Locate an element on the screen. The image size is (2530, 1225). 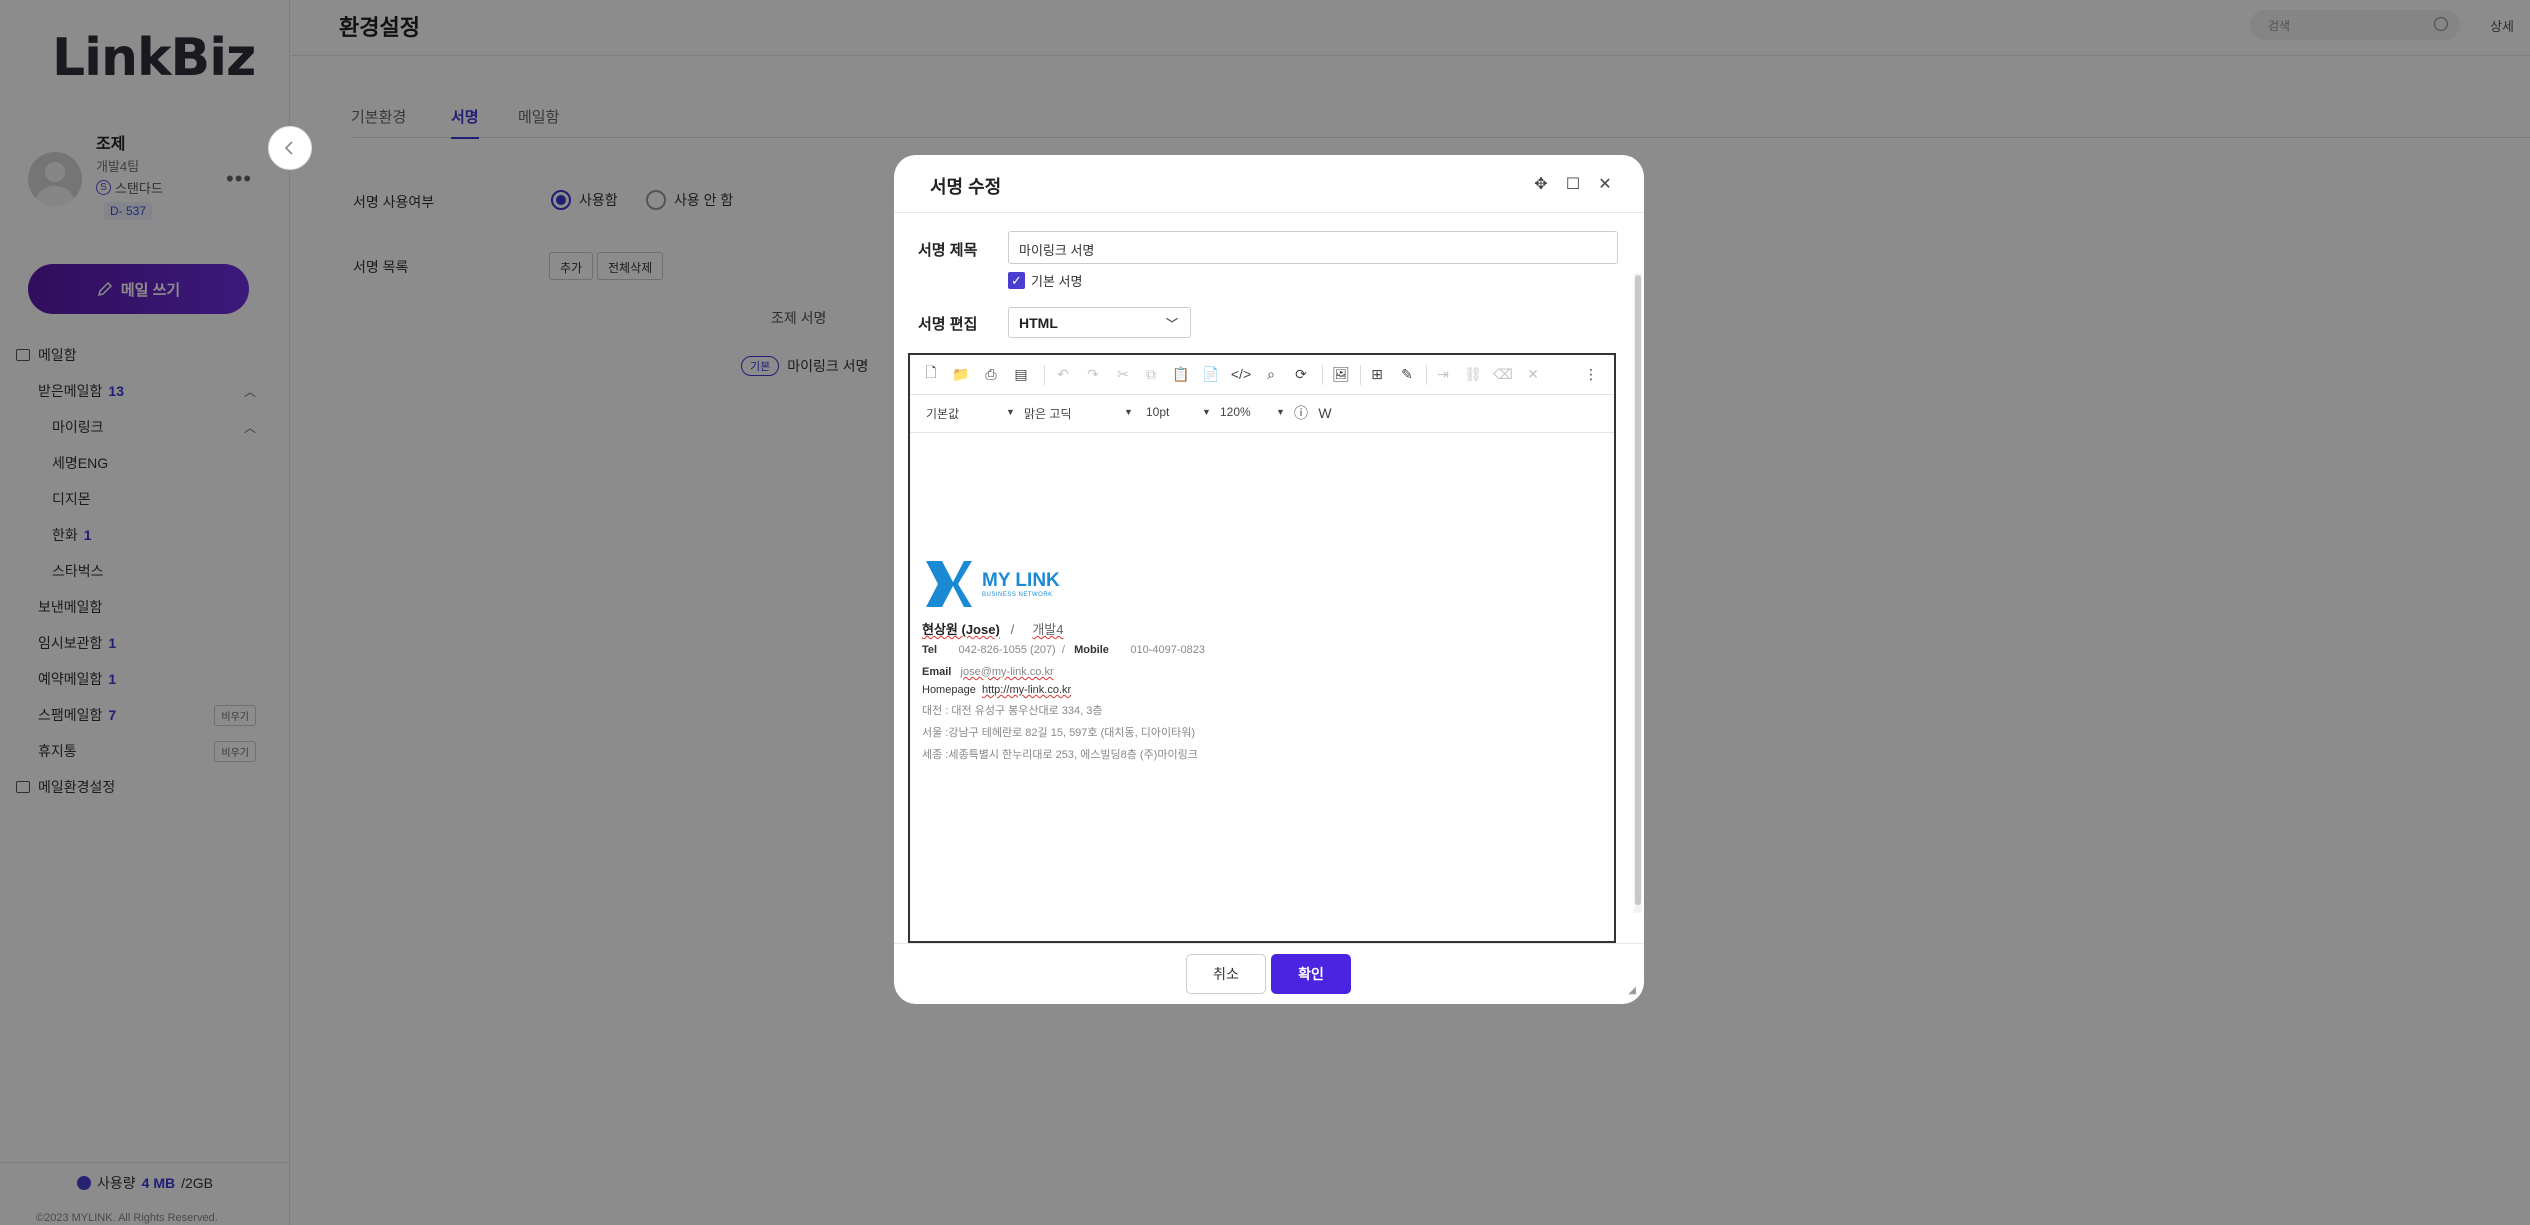
cut-icon: ✂ is located at coordinates (1123, 374).